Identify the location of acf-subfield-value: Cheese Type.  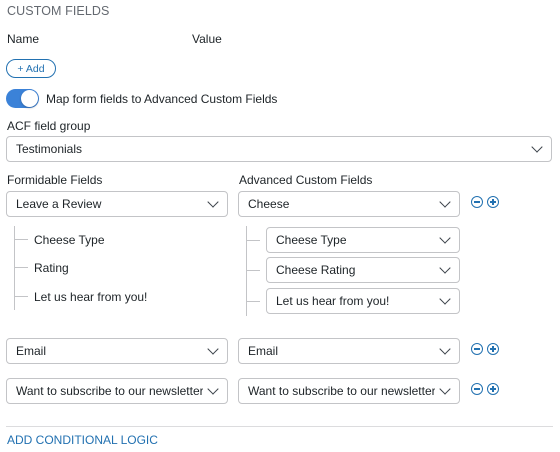
(311, 240).